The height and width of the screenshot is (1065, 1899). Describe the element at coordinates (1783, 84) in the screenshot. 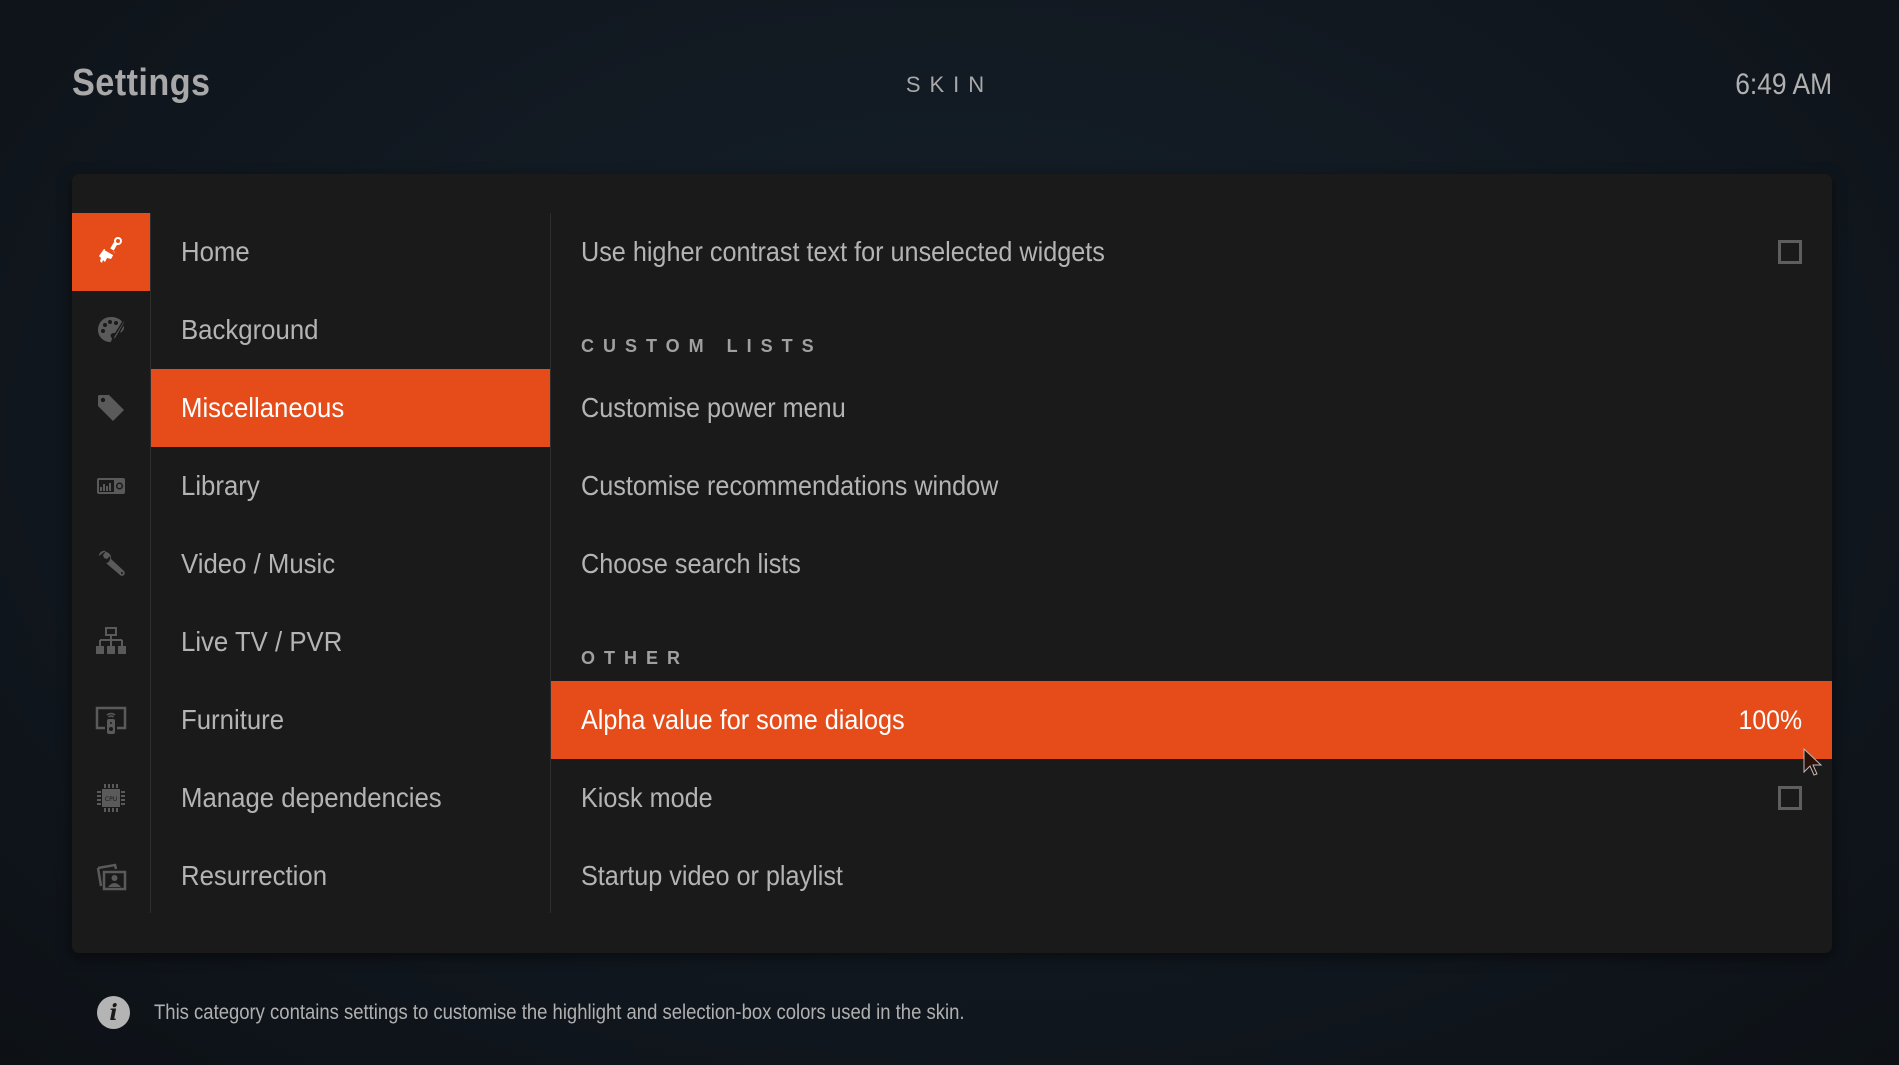

I see `clock: 6:49 AM` at that location.